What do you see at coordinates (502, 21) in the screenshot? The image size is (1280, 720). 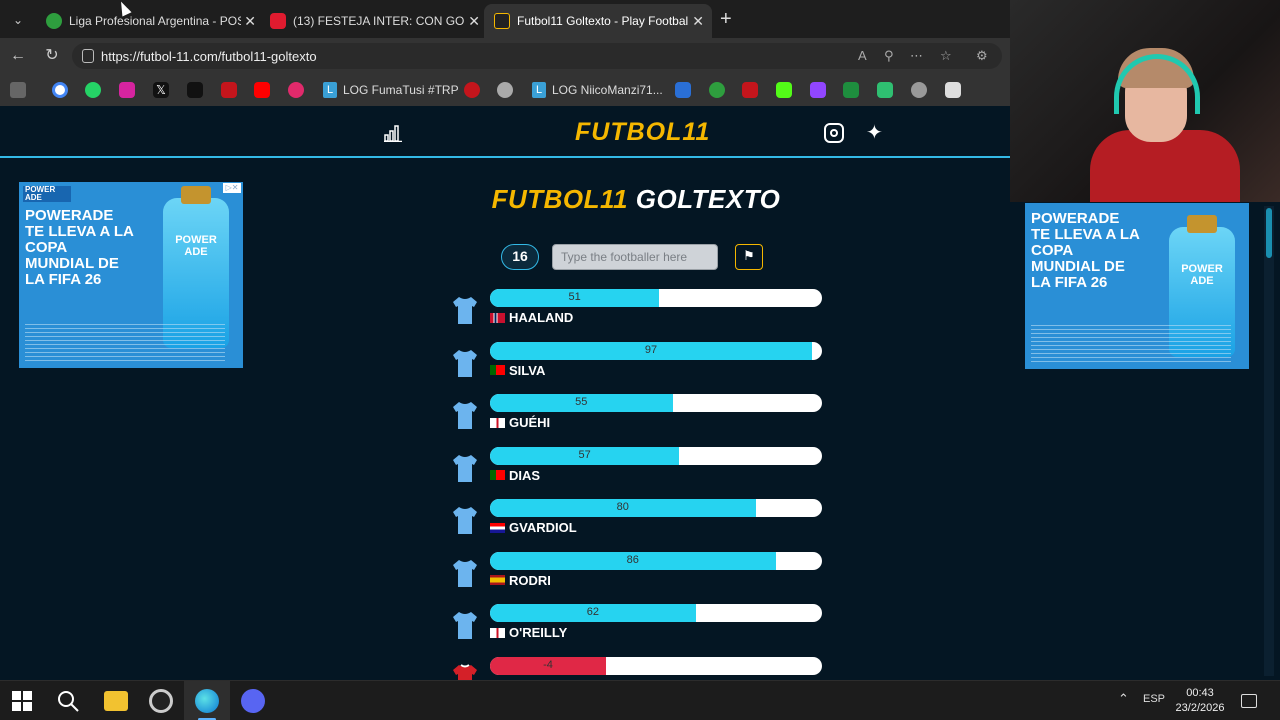 I see `futbol11-favicon-icon` at bounding box center [502, 21].